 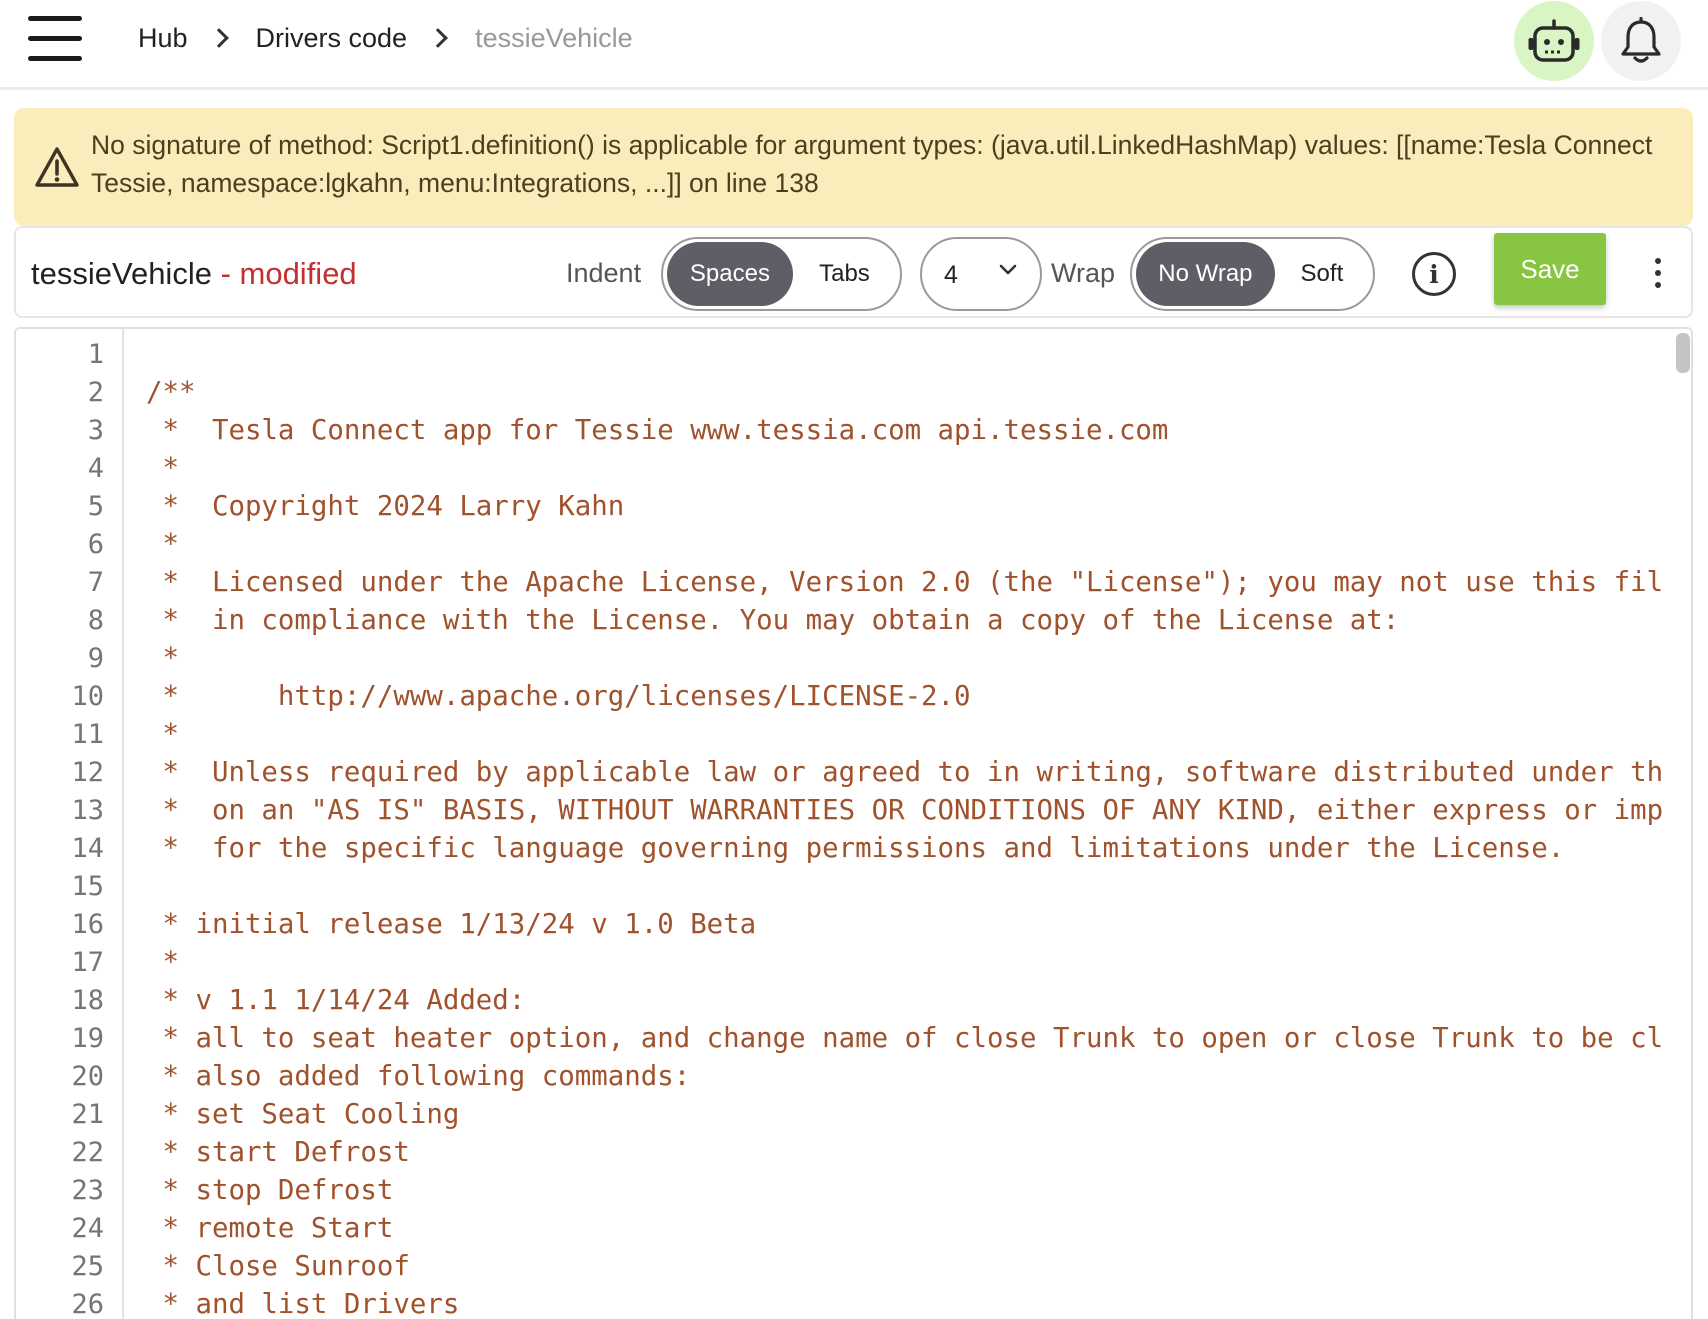 What do you see at coordinates (95, 582) in the screenshot?
I see `line-number: 7` at bounding box center [95, 582].